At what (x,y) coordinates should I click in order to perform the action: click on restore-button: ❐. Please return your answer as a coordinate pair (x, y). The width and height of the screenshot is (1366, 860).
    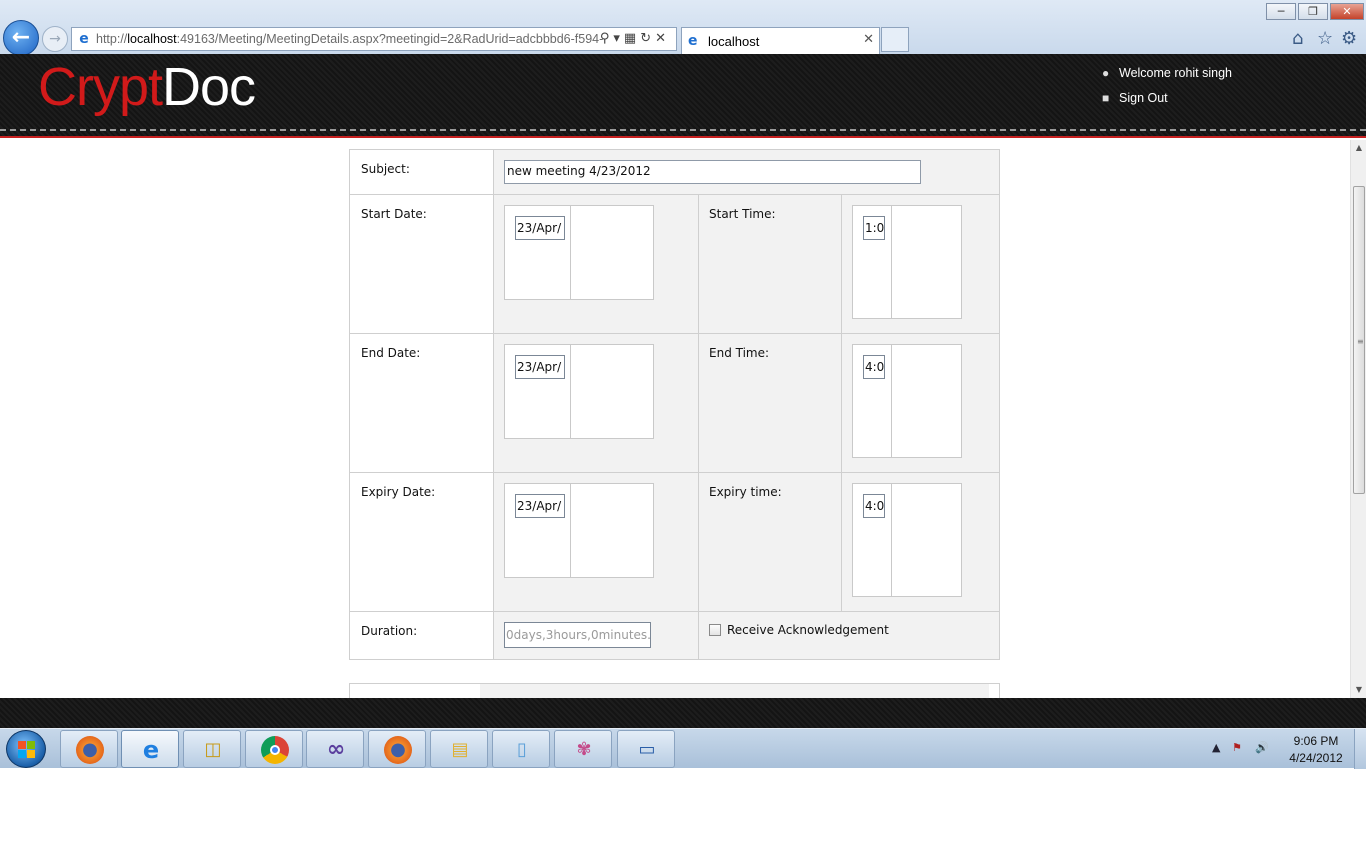
    Looking at the image, I should click on (1313, 11).